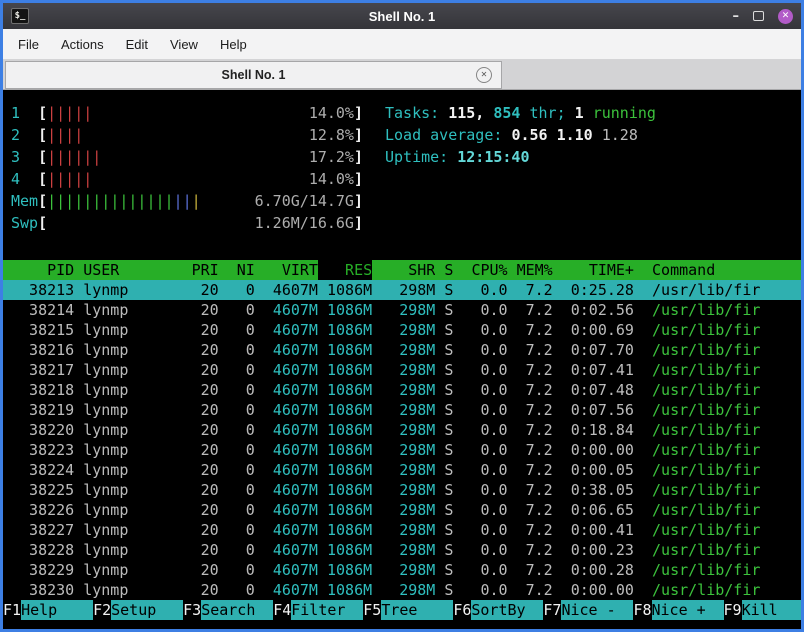 This screenshot has height=632, width=804. Describe the element at coordinates (602, 570) in the screenshot. I see `cell-time: 0:00.28` at that location.